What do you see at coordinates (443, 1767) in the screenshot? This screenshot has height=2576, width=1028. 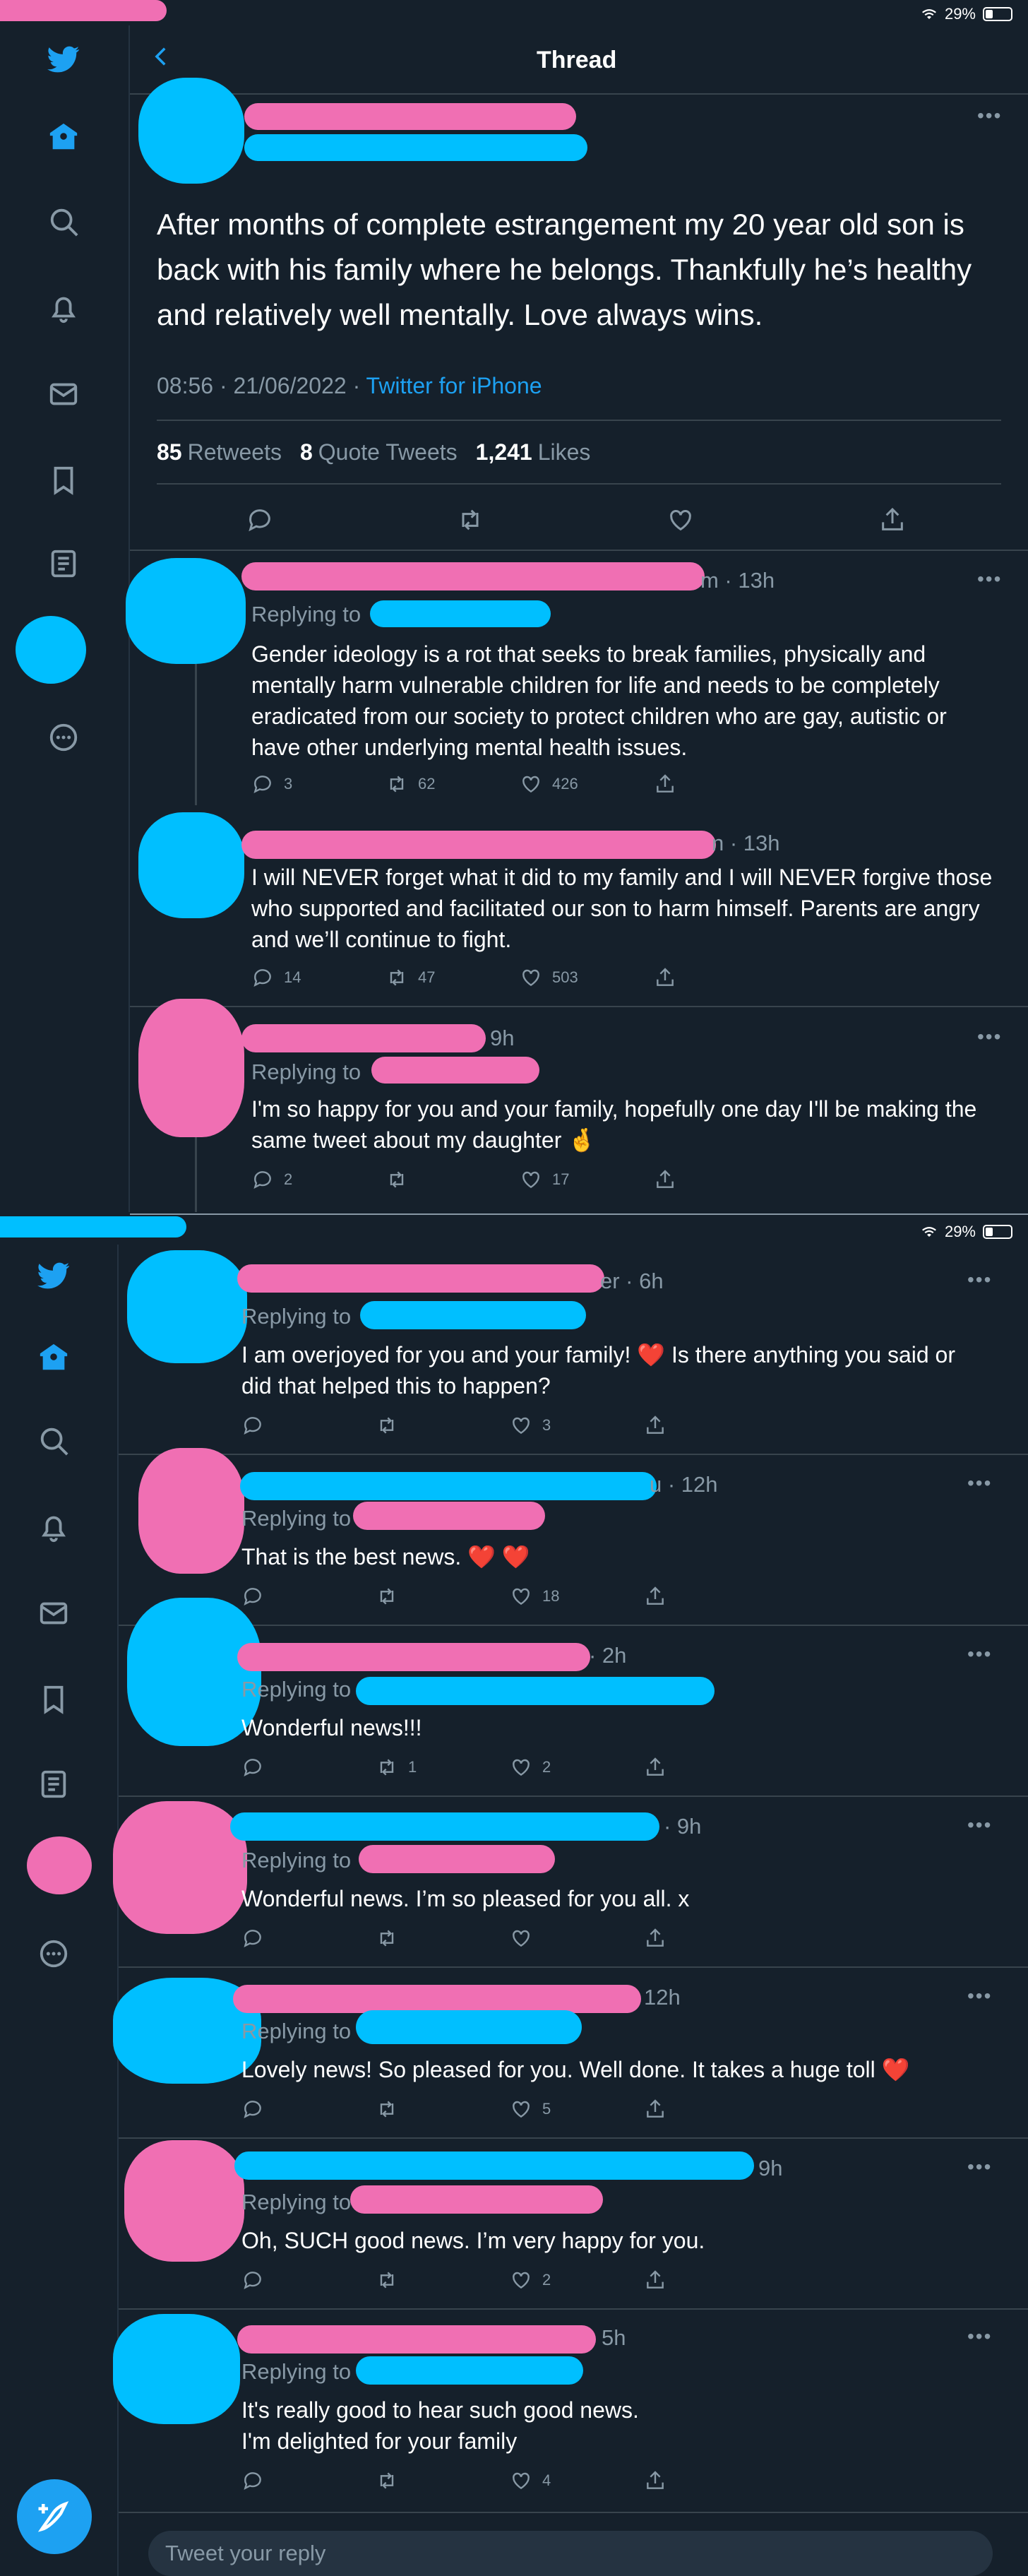 I see `retweet-button: 1` at bounding box center [443, 1767].